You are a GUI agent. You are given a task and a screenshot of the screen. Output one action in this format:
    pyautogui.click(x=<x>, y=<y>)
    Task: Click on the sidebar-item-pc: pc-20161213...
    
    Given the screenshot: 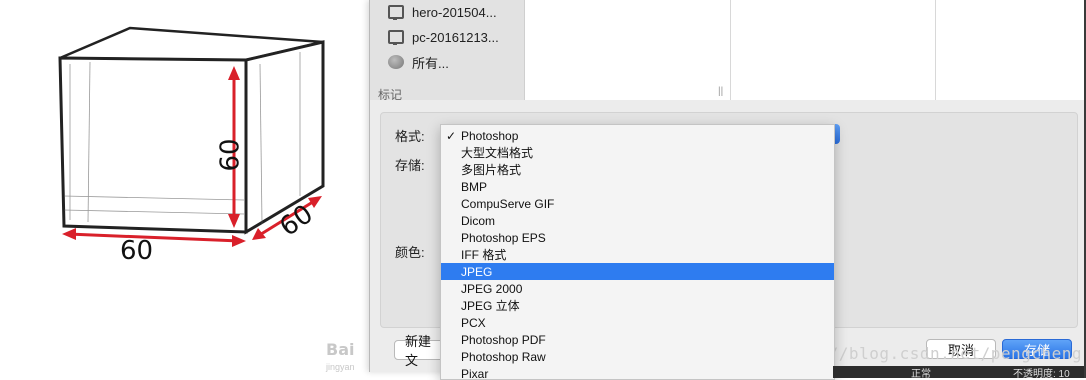 What is the action you would take?
    pyautogui.click(x=443, y=37)
    